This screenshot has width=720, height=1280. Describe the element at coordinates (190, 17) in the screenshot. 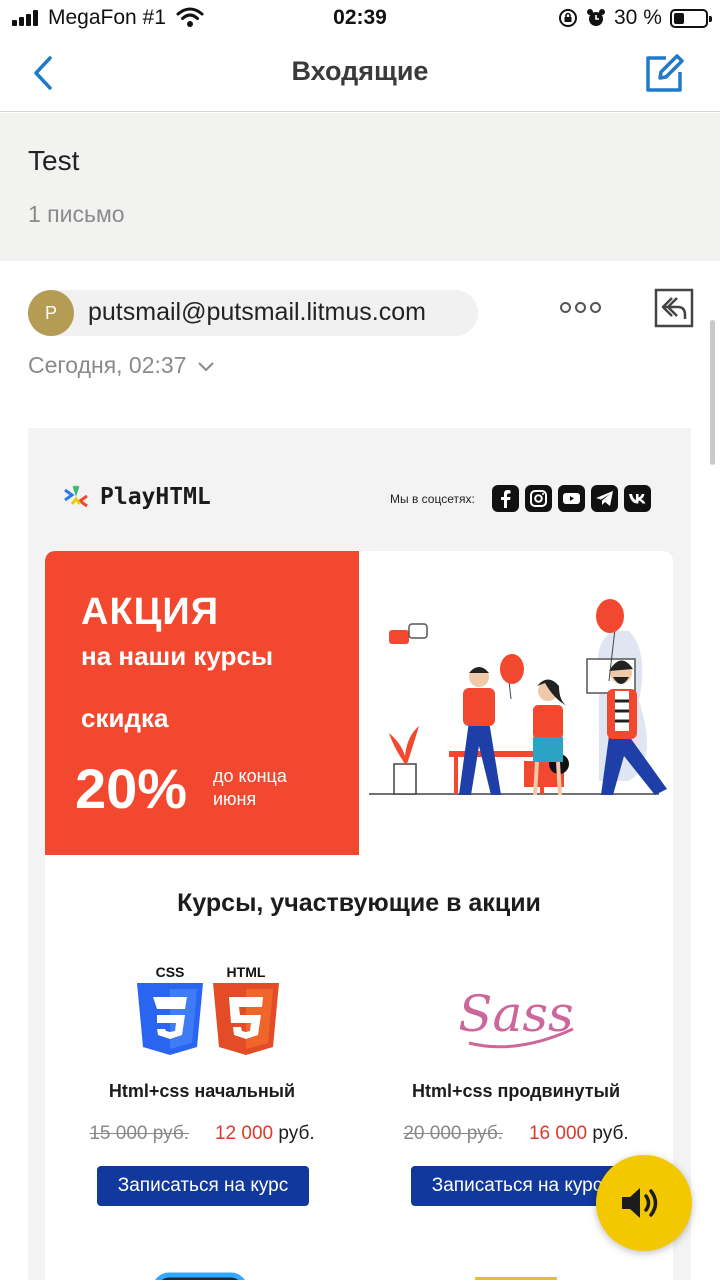

I see `wifi-icon` at that location.